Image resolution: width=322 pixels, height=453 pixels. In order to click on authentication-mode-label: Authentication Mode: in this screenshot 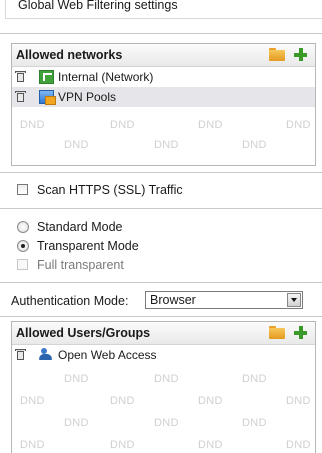, I will do `click(70, 301)`.